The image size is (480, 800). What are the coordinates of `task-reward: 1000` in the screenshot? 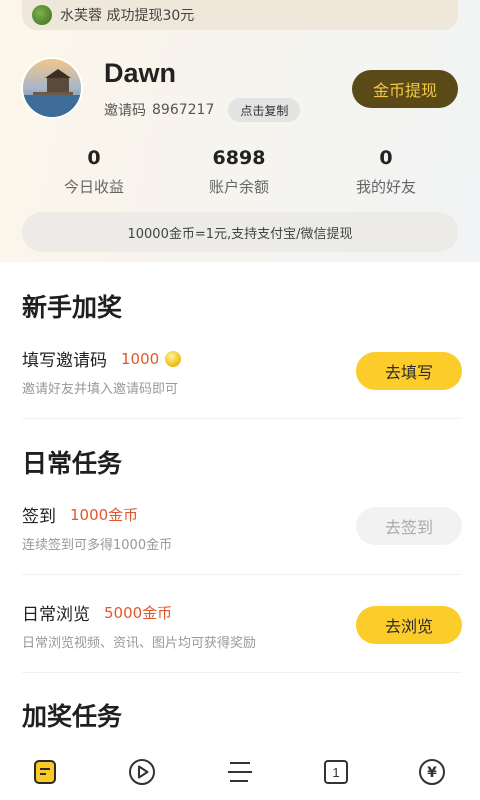 It's located at (140, 358).